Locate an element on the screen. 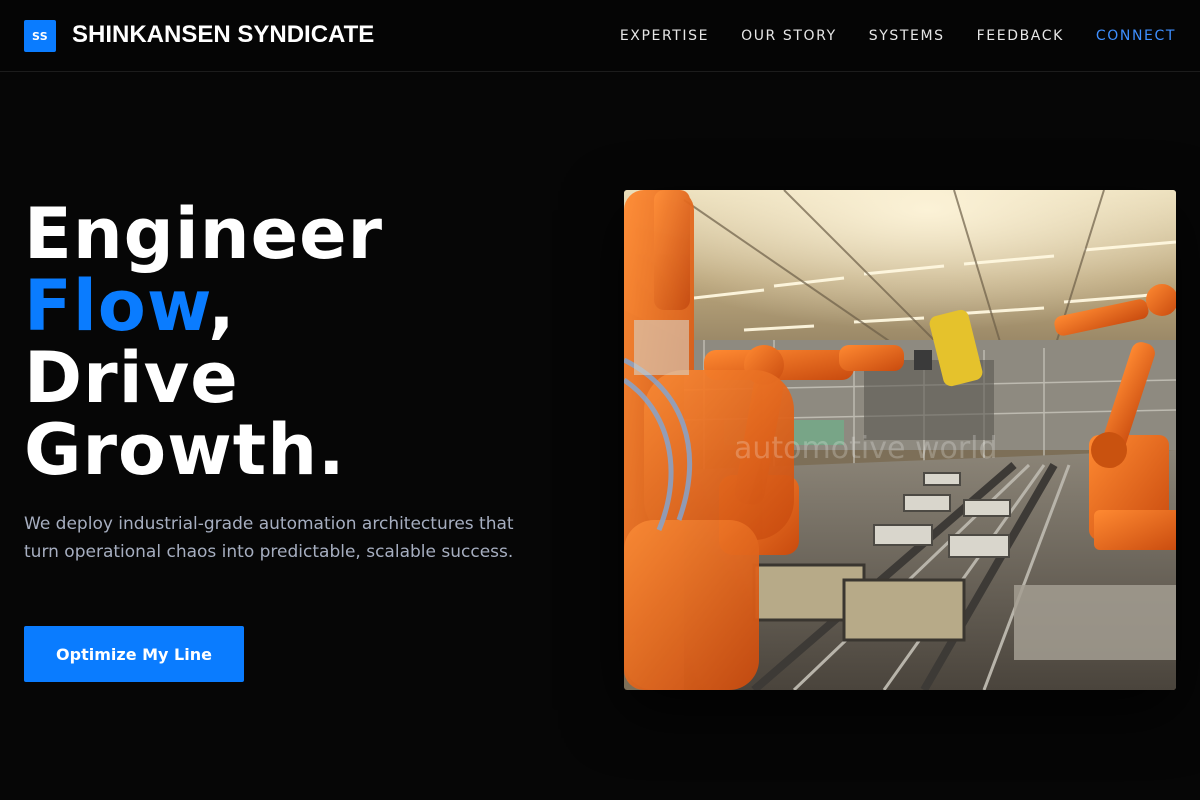  logo-badge: SS is located at coordinates (40, 36).